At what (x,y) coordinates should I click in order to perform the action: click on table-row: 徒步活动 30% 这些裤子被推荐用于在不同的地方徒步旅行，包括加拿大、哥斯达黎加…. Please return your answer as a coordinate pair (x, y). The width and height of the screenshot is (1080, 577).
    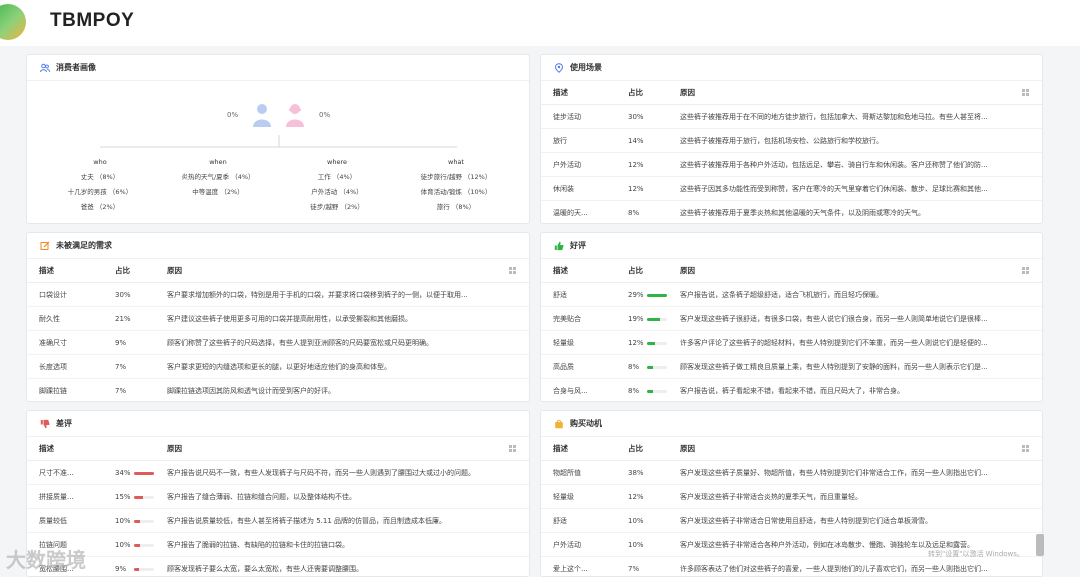
    Looking at the image, I should click on (791, 117).